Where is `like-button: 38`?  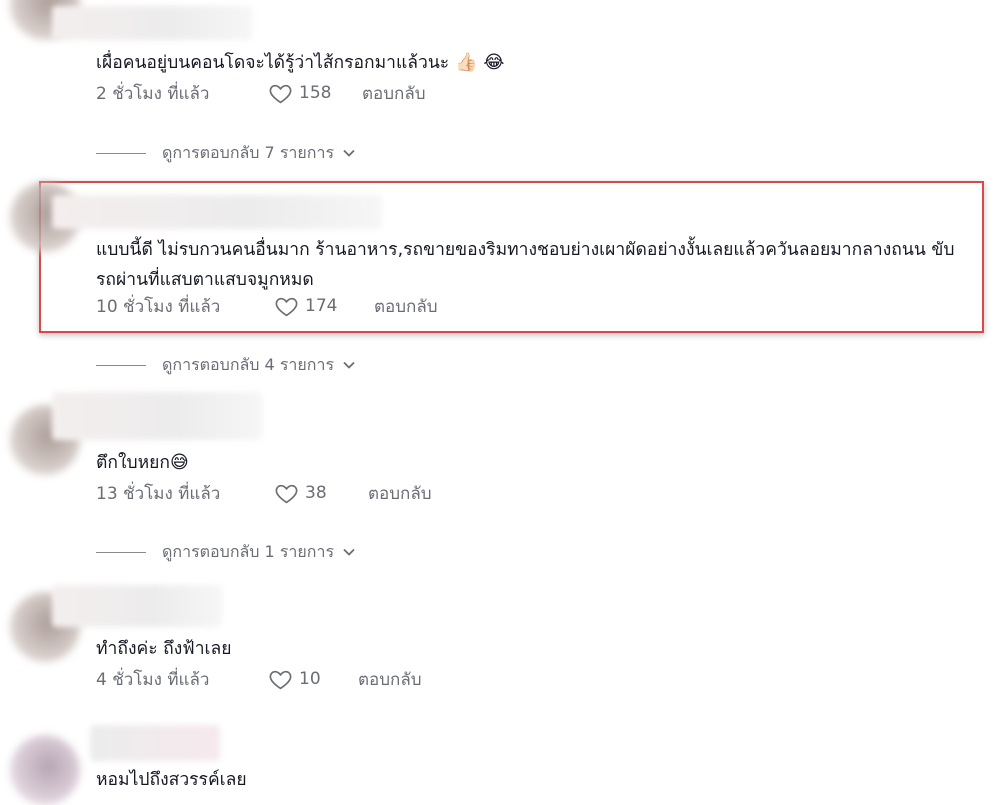 like-button: 38 is located at coordinates (321, 493).